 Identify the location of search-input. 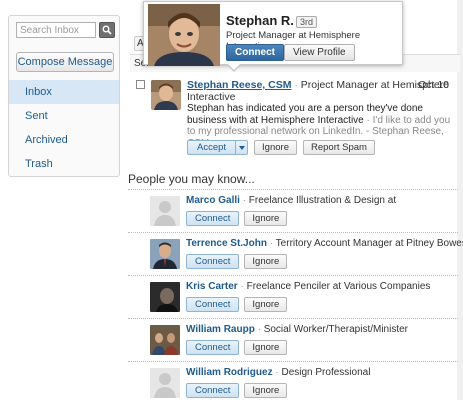
(56, 30).